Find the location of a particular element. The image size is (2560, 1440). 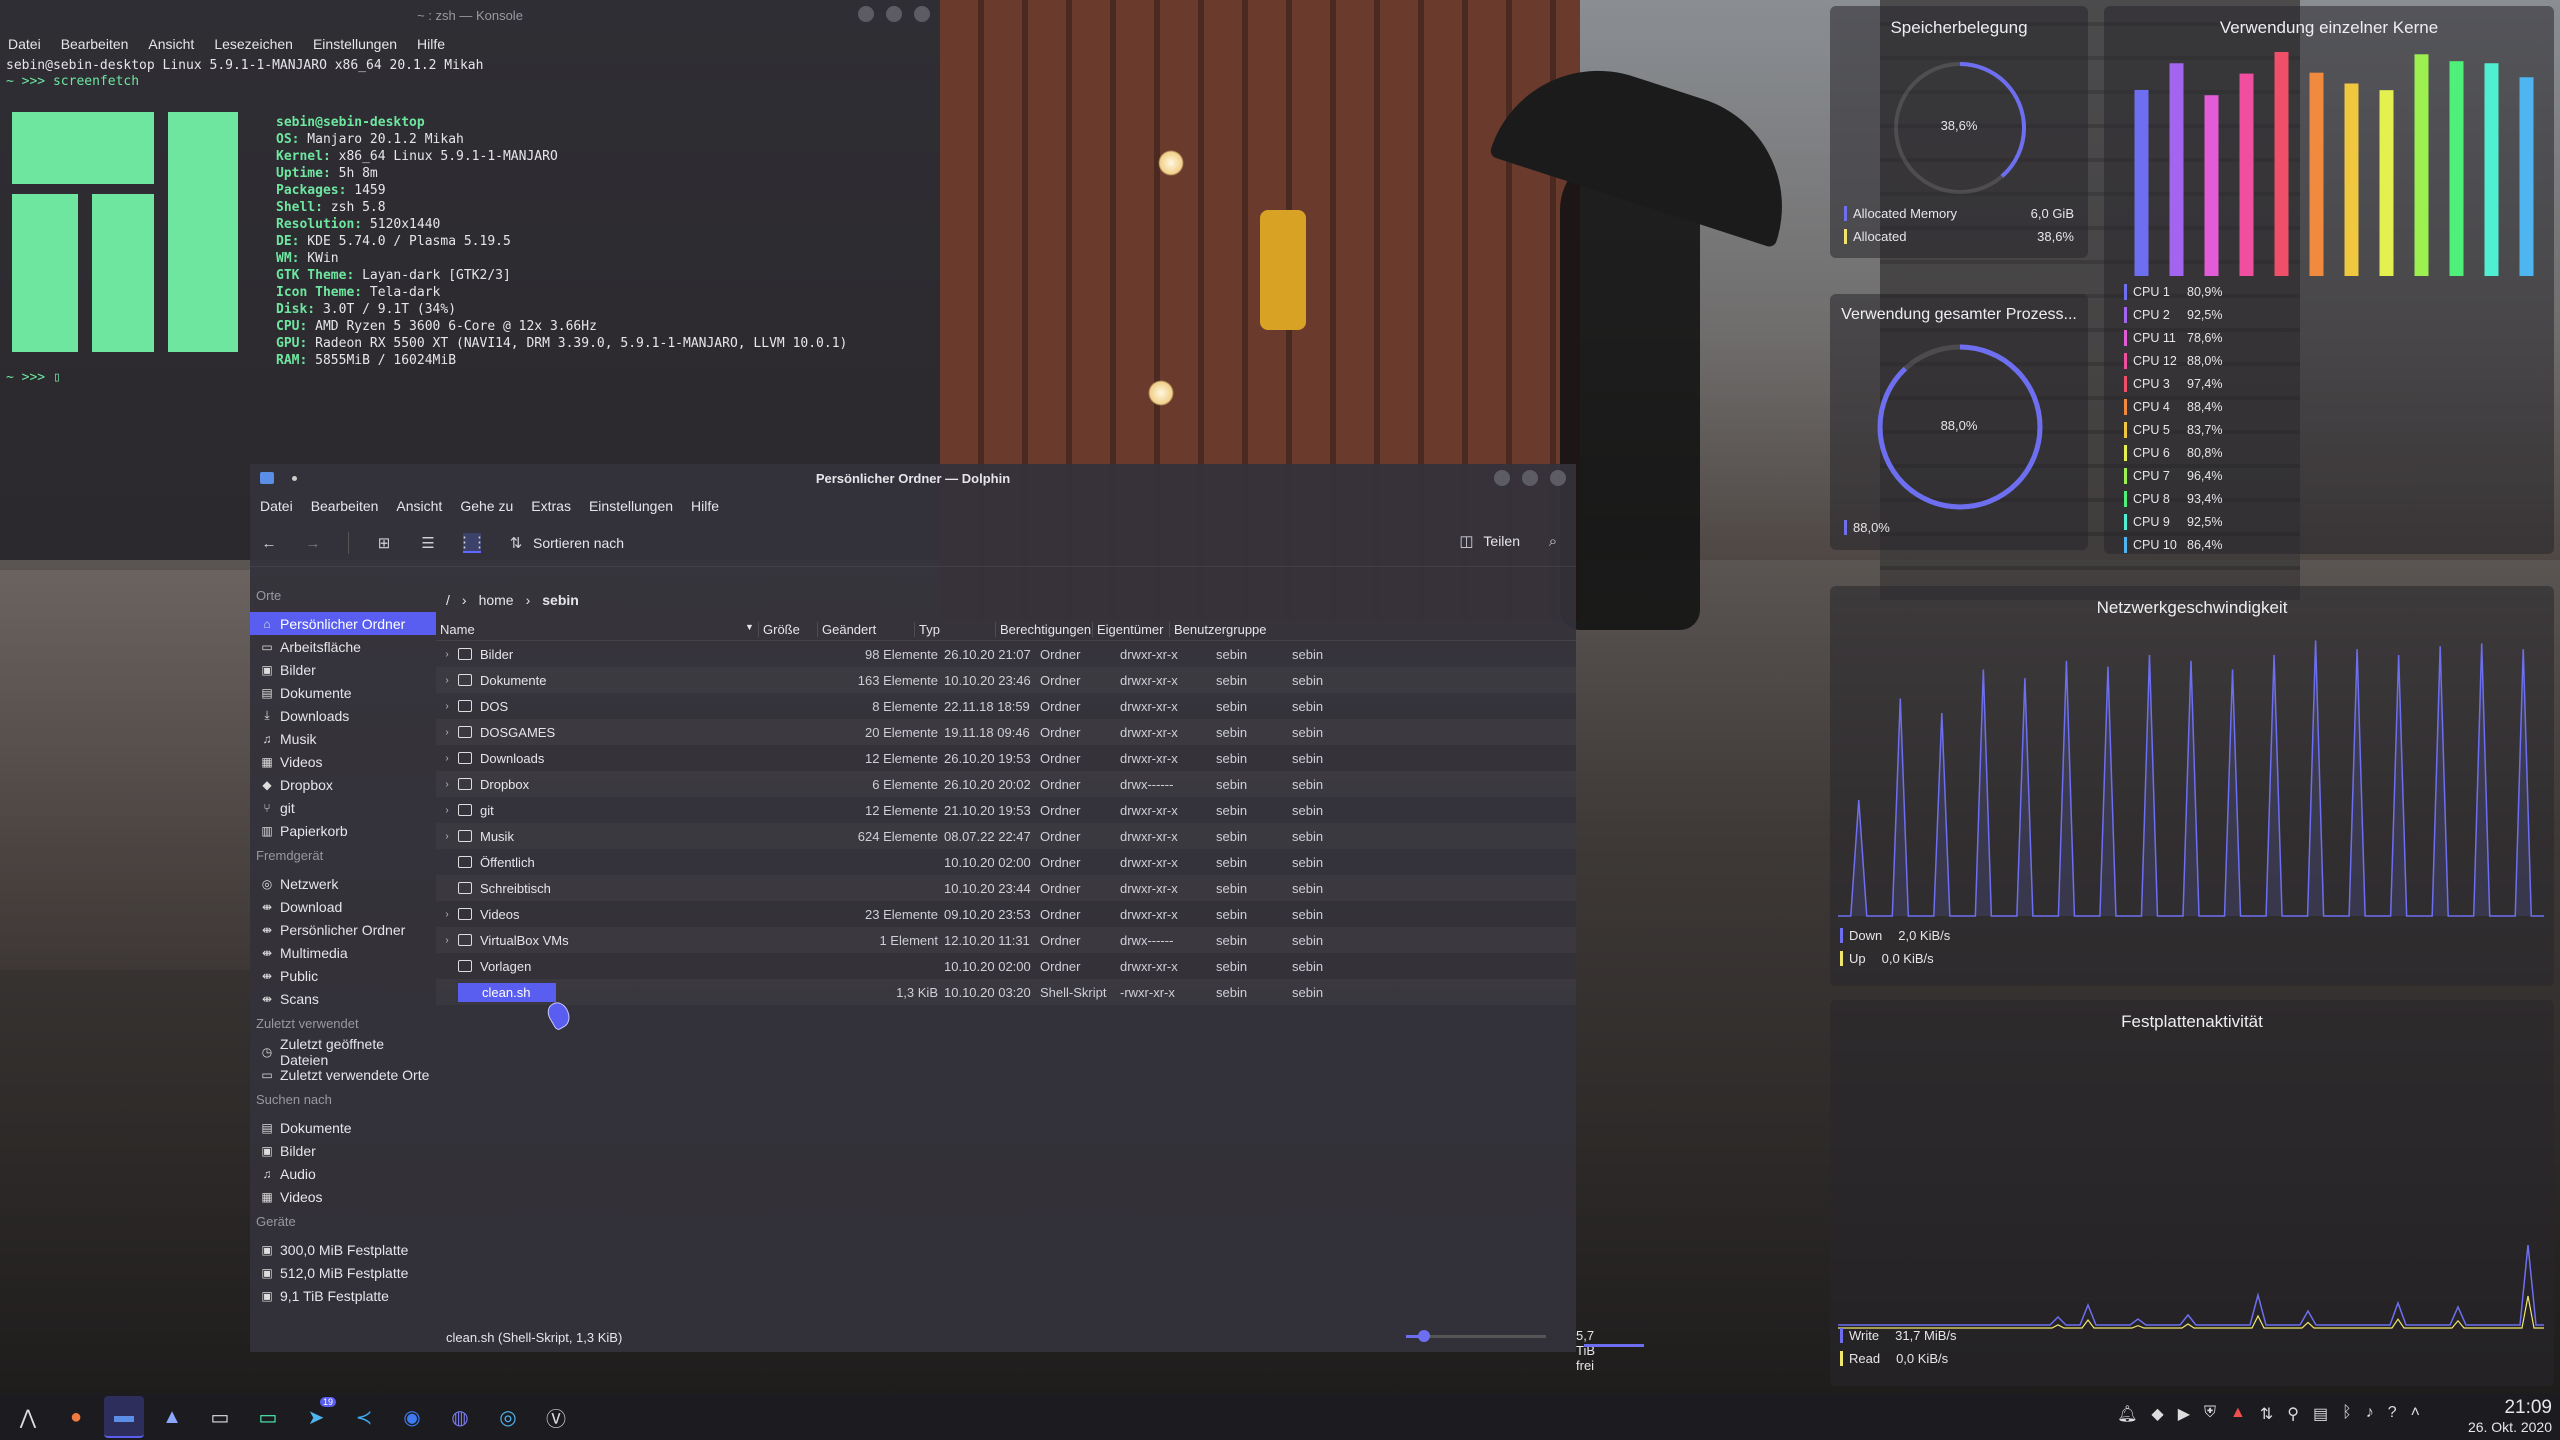

telegram-icon: ➤ 19 is located at coordinates (316, 1417).